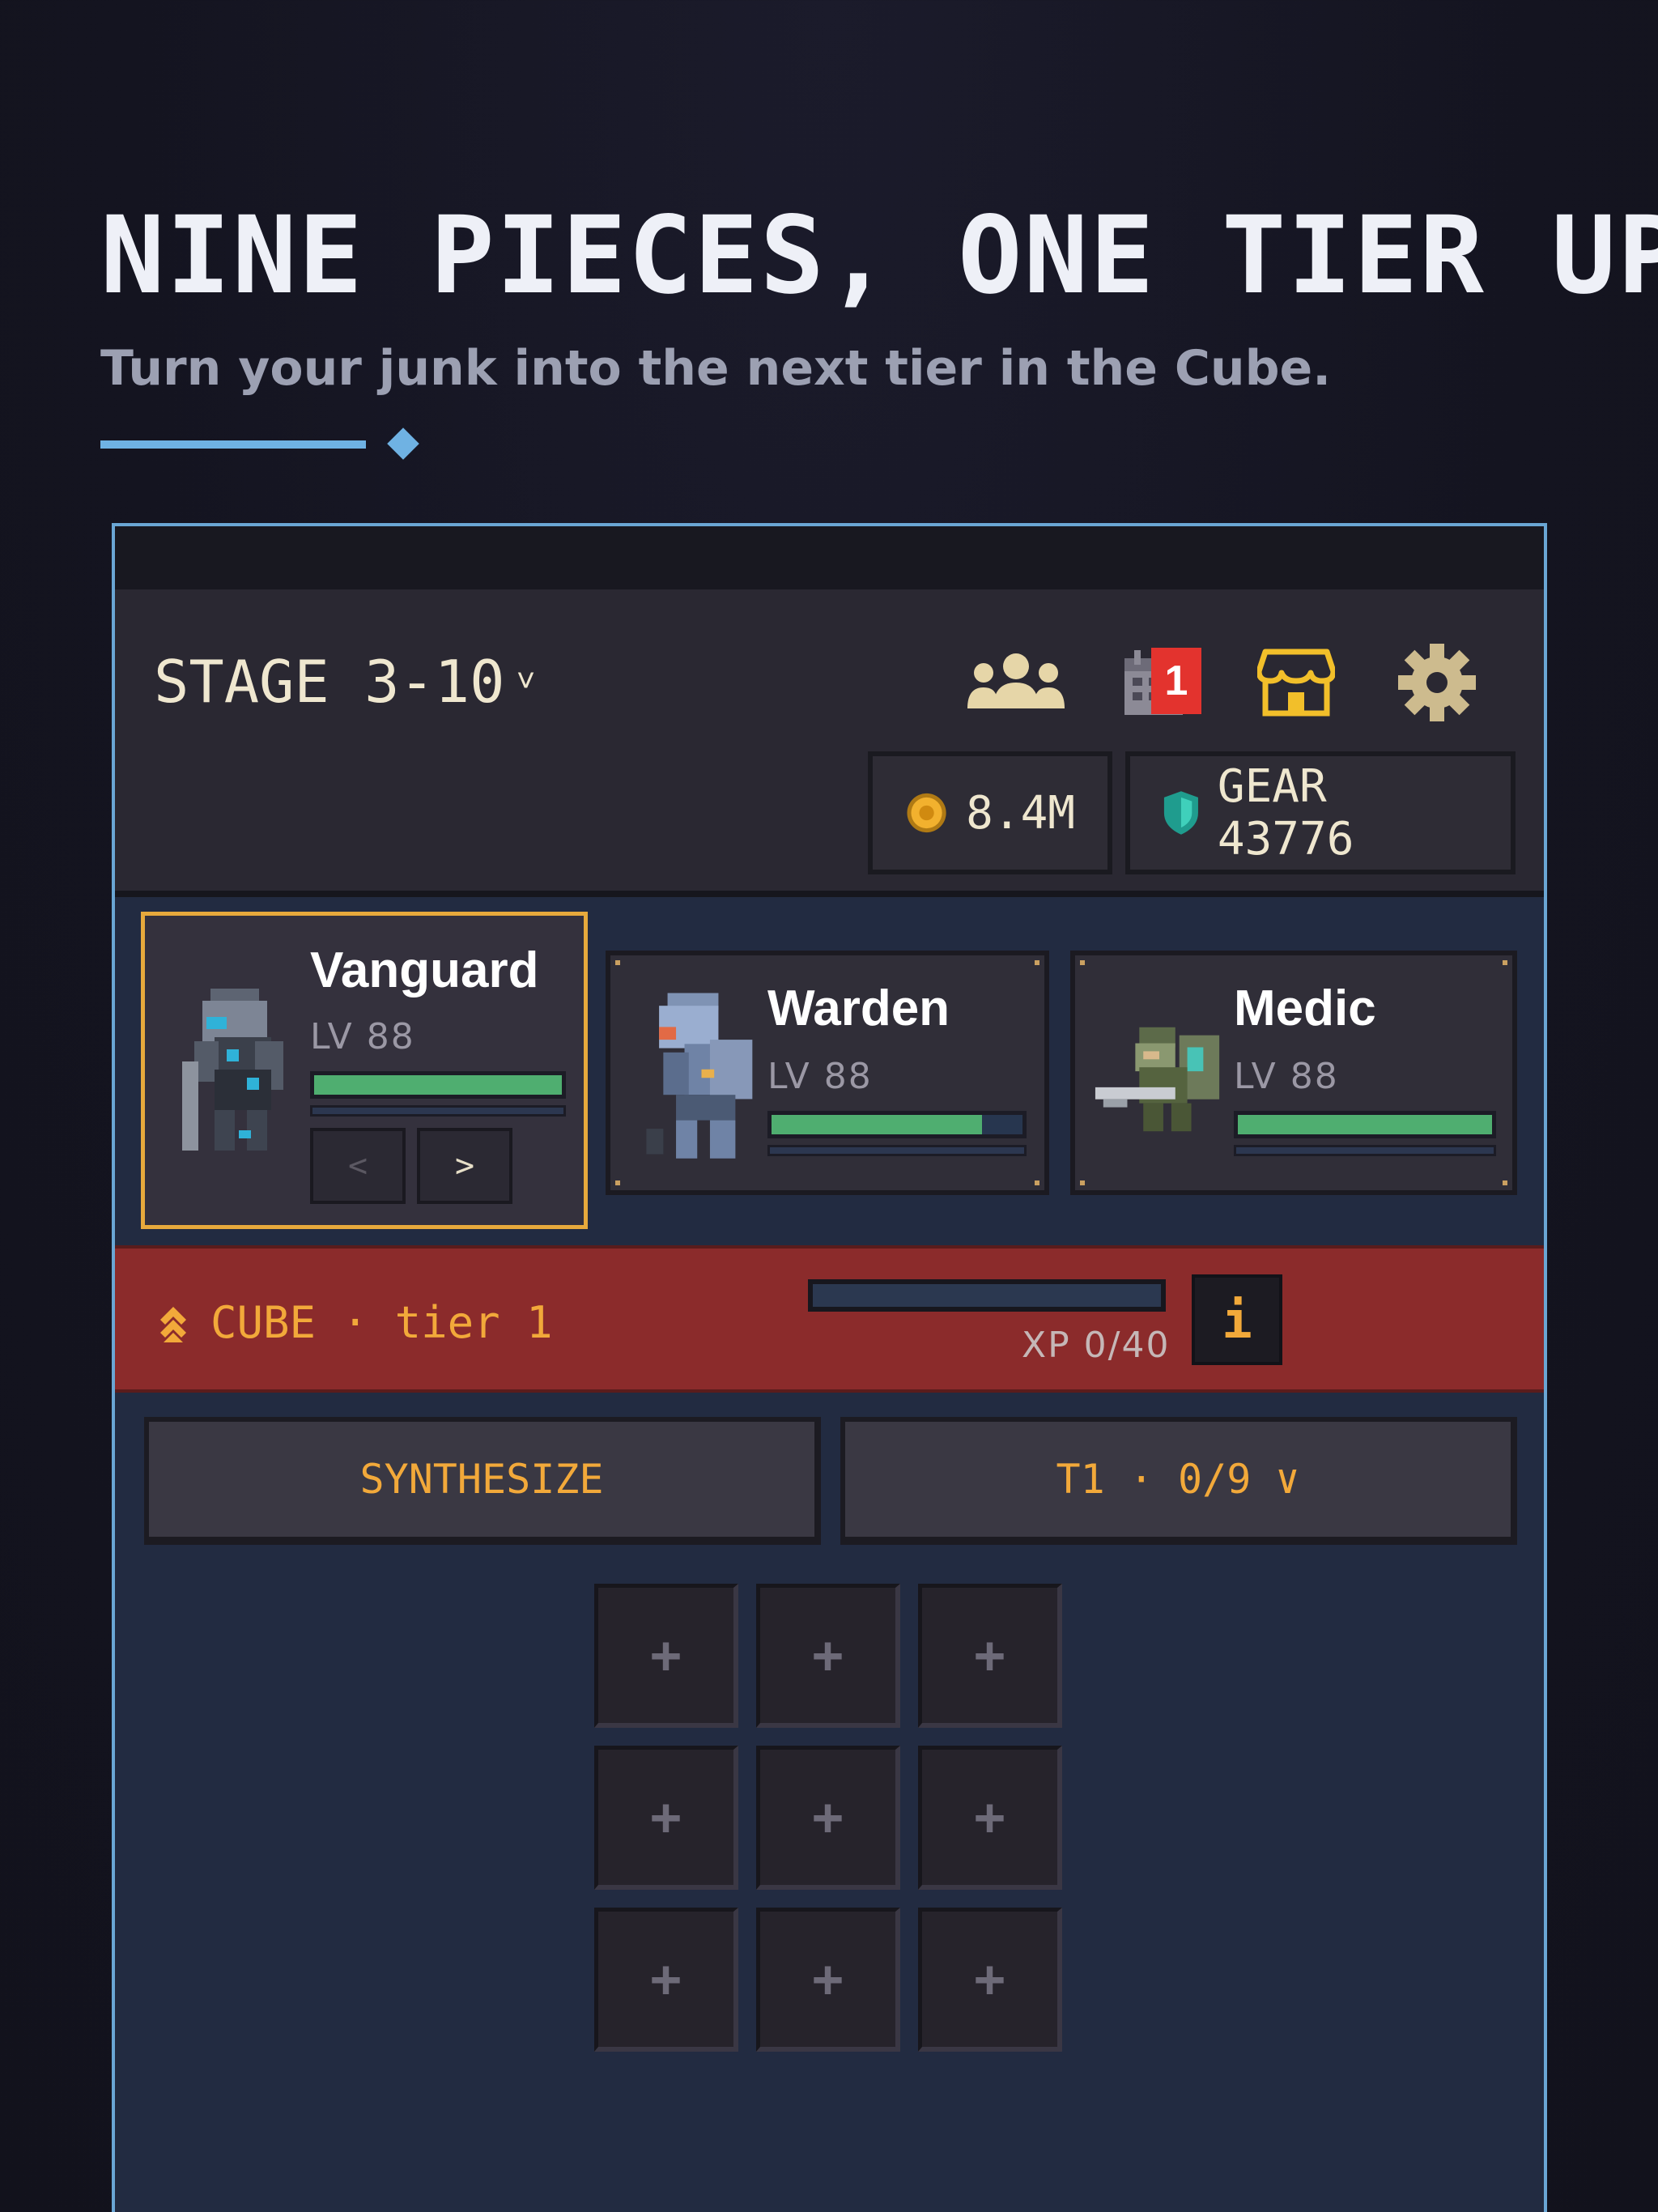 The width and height of the screenshot is (1658, 2212). What do you see at coordinates (1305, 1009) in the screenshot?
I see `hero-name: Medic` at bounding box center [1305, 1009].